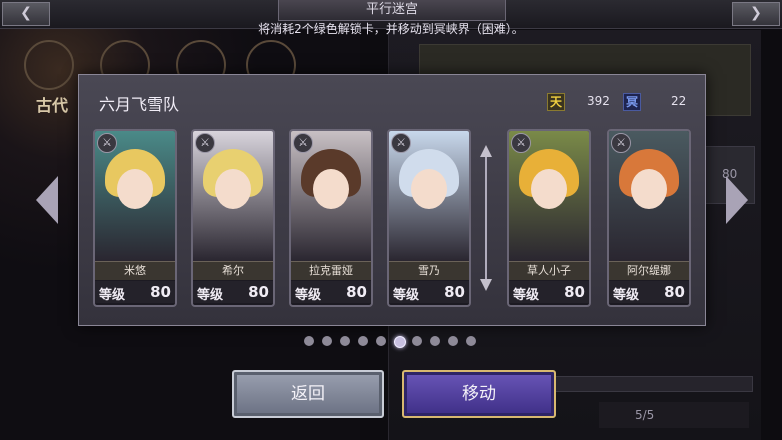 The image size is (782, 440). What do you see at coordinates (429, 270) in the screenshot?
I see `character-name: 雪乃` at bounding box center [429, 270].